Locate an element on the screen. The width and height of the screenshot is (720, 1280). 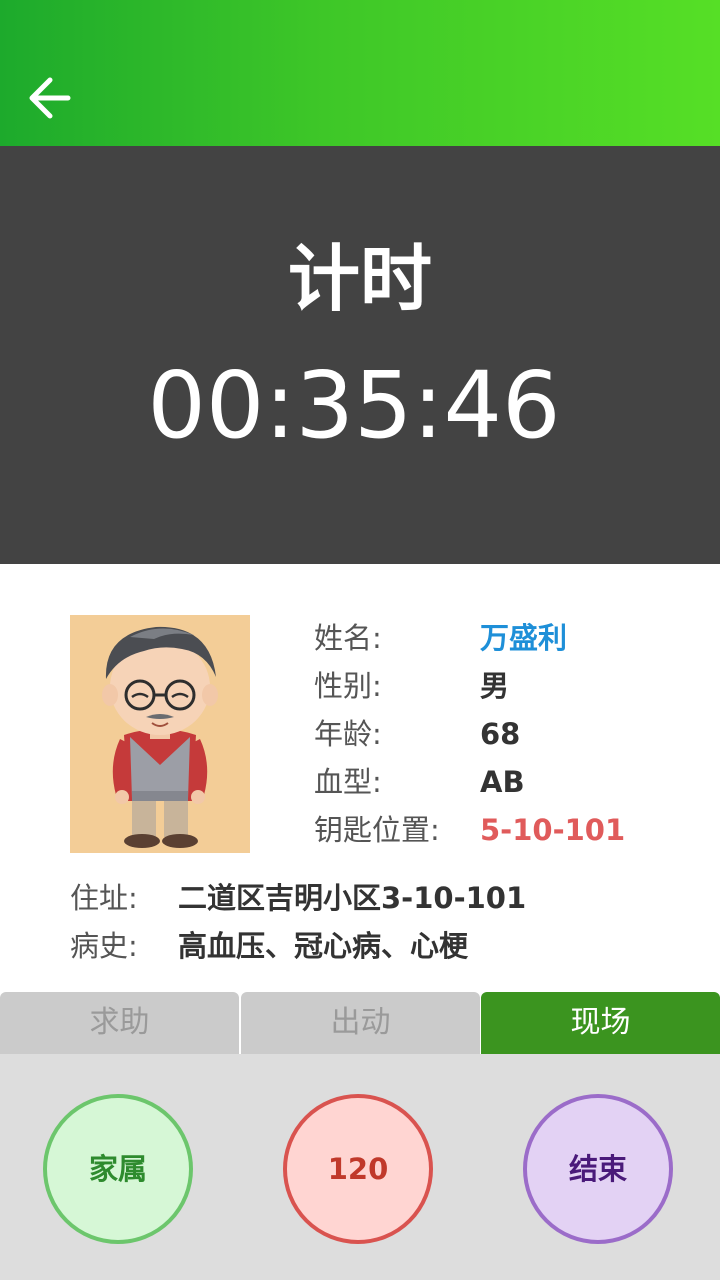
tab-scene: 现场 is located at coordinates (600, 1023).